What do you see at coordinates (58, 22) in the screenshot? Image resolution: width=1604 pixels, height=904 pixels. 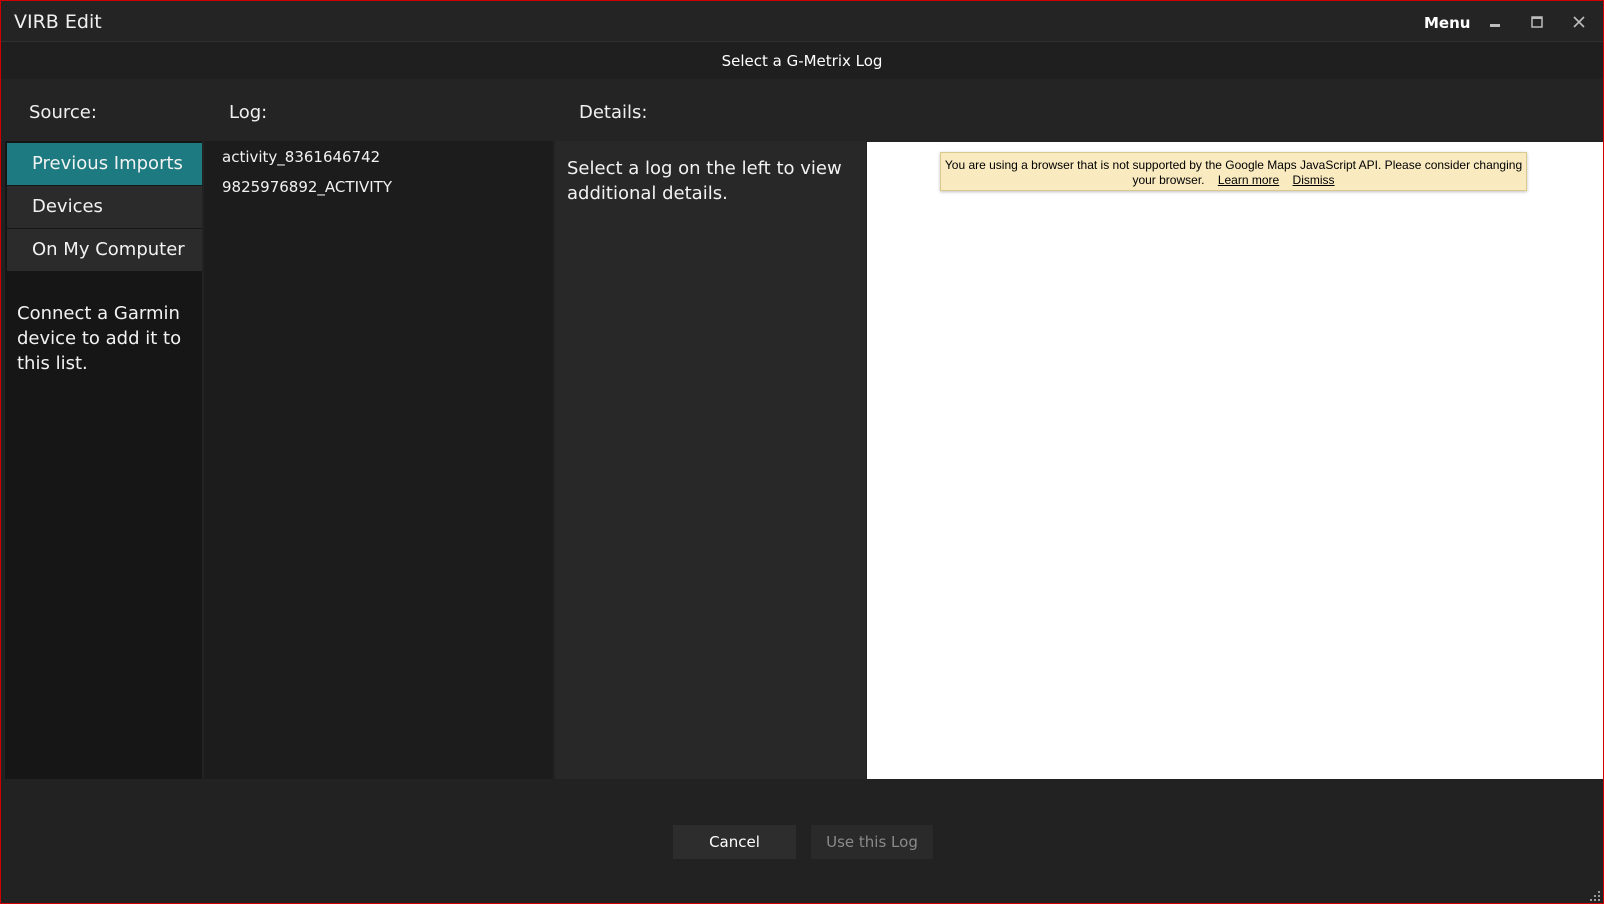 I see `app-title: VIRB Edit` at bounding box center [58, 22].